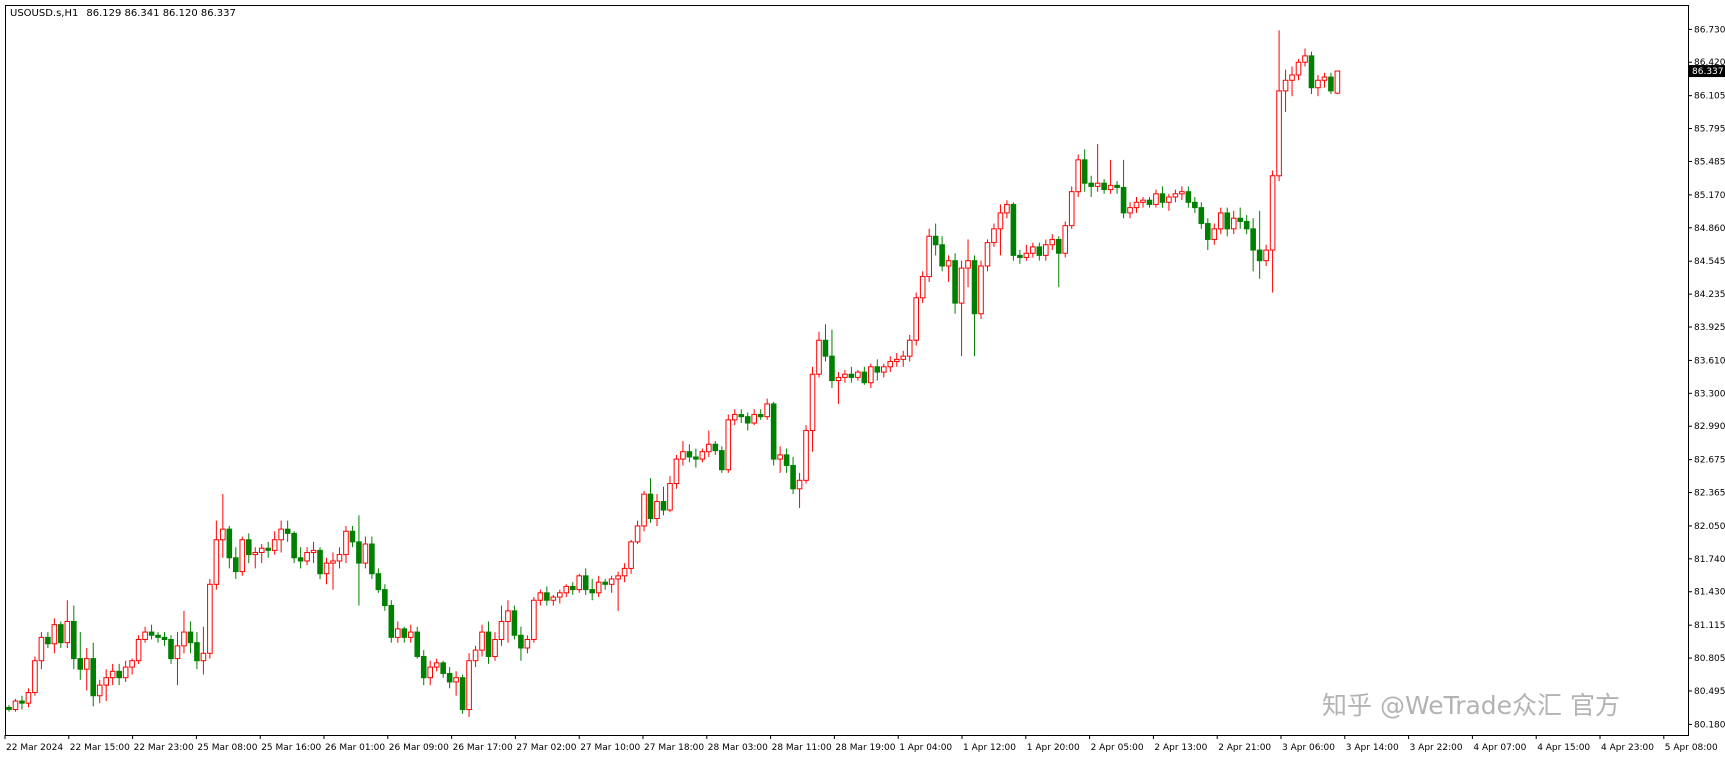 The image size is (1725, 760). I want to click on y-tick-label: 84.545, so click(1709, 262).